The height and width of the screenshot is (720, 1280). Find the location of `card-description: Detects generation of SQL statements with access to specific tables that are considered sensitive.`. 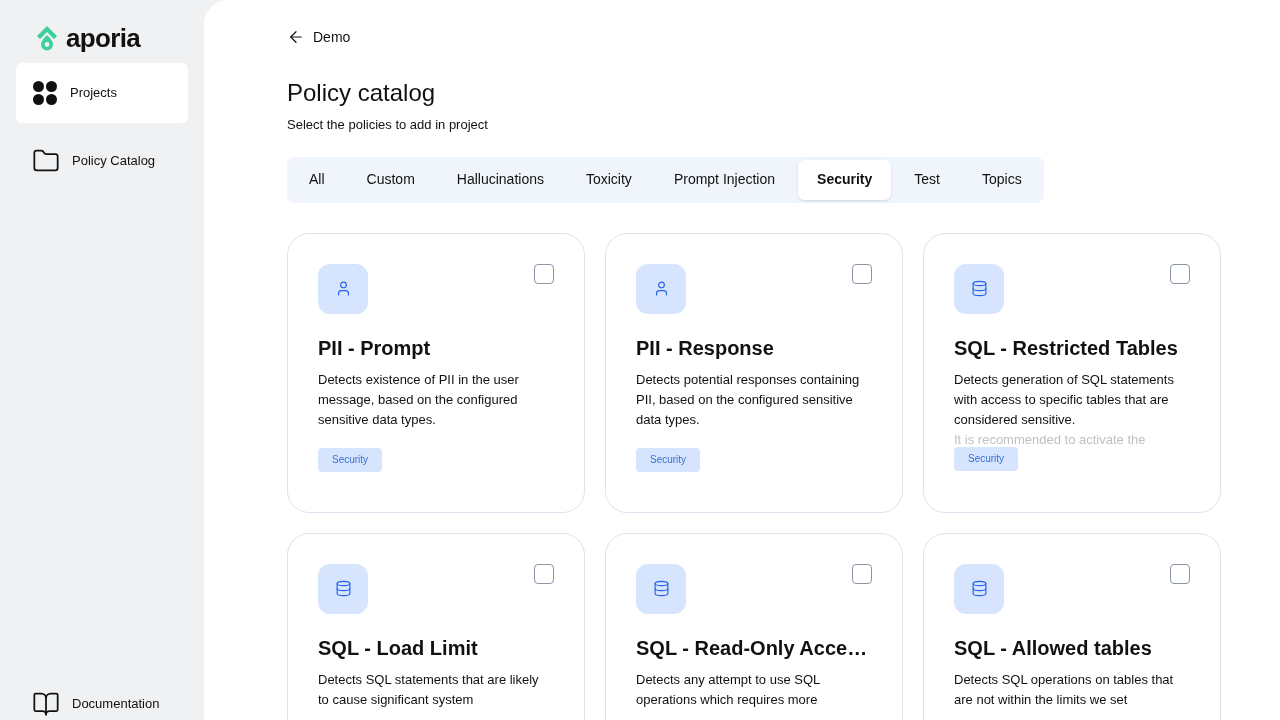

card-description: Detects generation of SQL statements with access to specific tables that are considered sensitive. is located at coordinates (1064, 399).